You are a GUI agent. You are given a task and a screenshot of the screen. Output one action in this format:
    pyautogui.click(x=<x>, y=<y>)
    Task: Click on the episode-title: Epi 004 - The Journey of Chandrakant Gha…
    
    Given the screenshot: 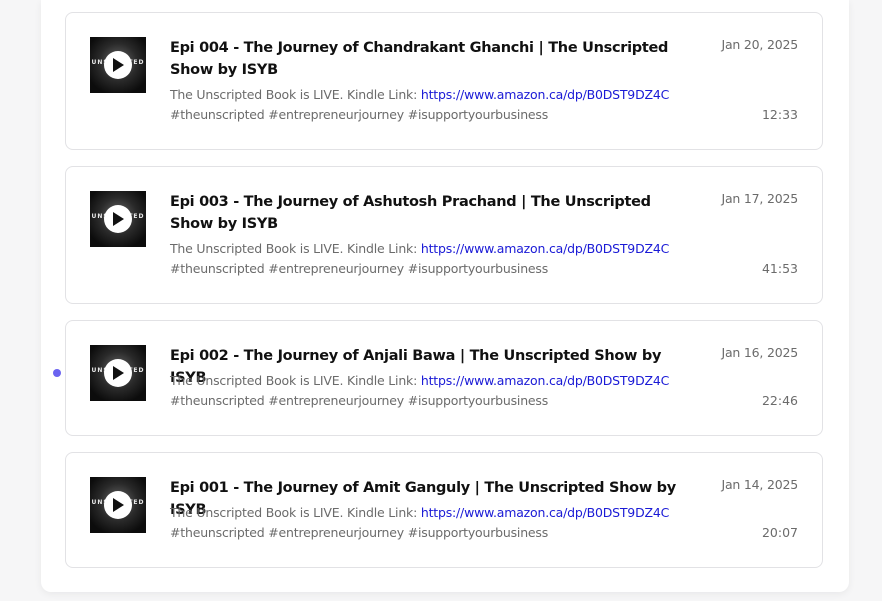 What is the action you would take?
    pyautogui.click(x=430, y=59)
    